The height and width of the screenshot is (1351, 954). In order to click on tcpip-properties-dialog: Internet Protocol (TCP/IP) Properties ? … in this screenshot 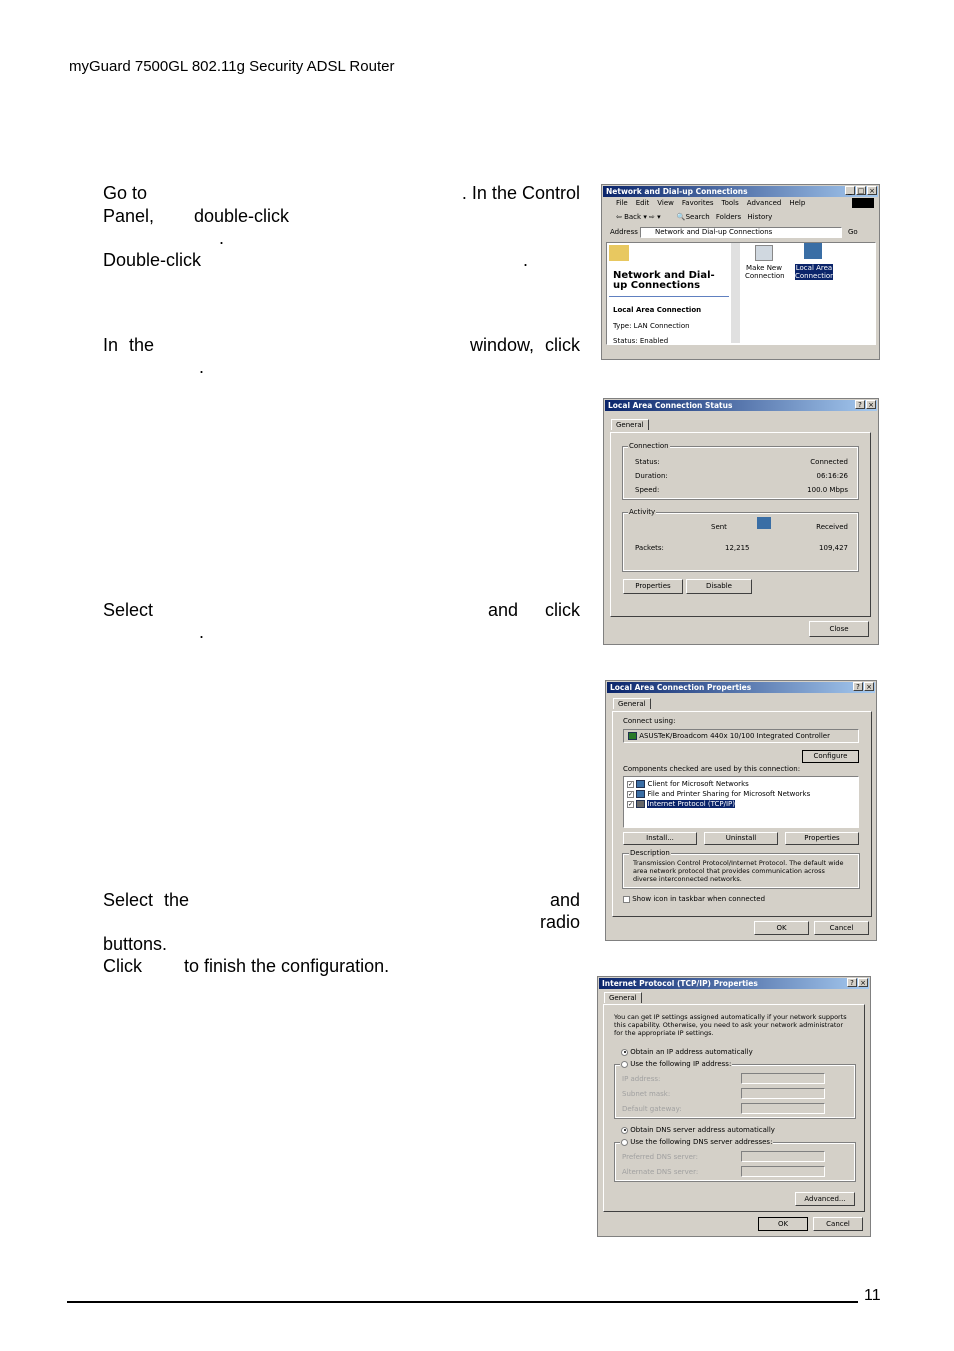, I will do `click(734, 1106)`.